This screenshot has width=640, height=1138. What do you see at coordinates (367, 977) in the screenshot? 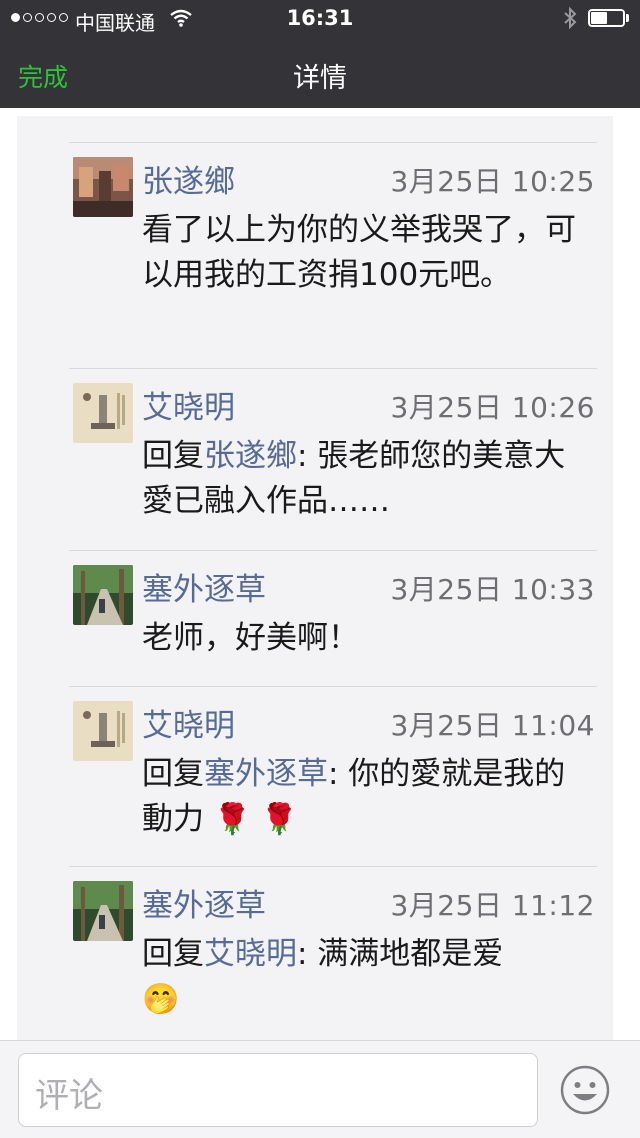
I see `comment-text: 回复艾晓明: 满满地都是爱 🤭` at bounding box center [367, 977].